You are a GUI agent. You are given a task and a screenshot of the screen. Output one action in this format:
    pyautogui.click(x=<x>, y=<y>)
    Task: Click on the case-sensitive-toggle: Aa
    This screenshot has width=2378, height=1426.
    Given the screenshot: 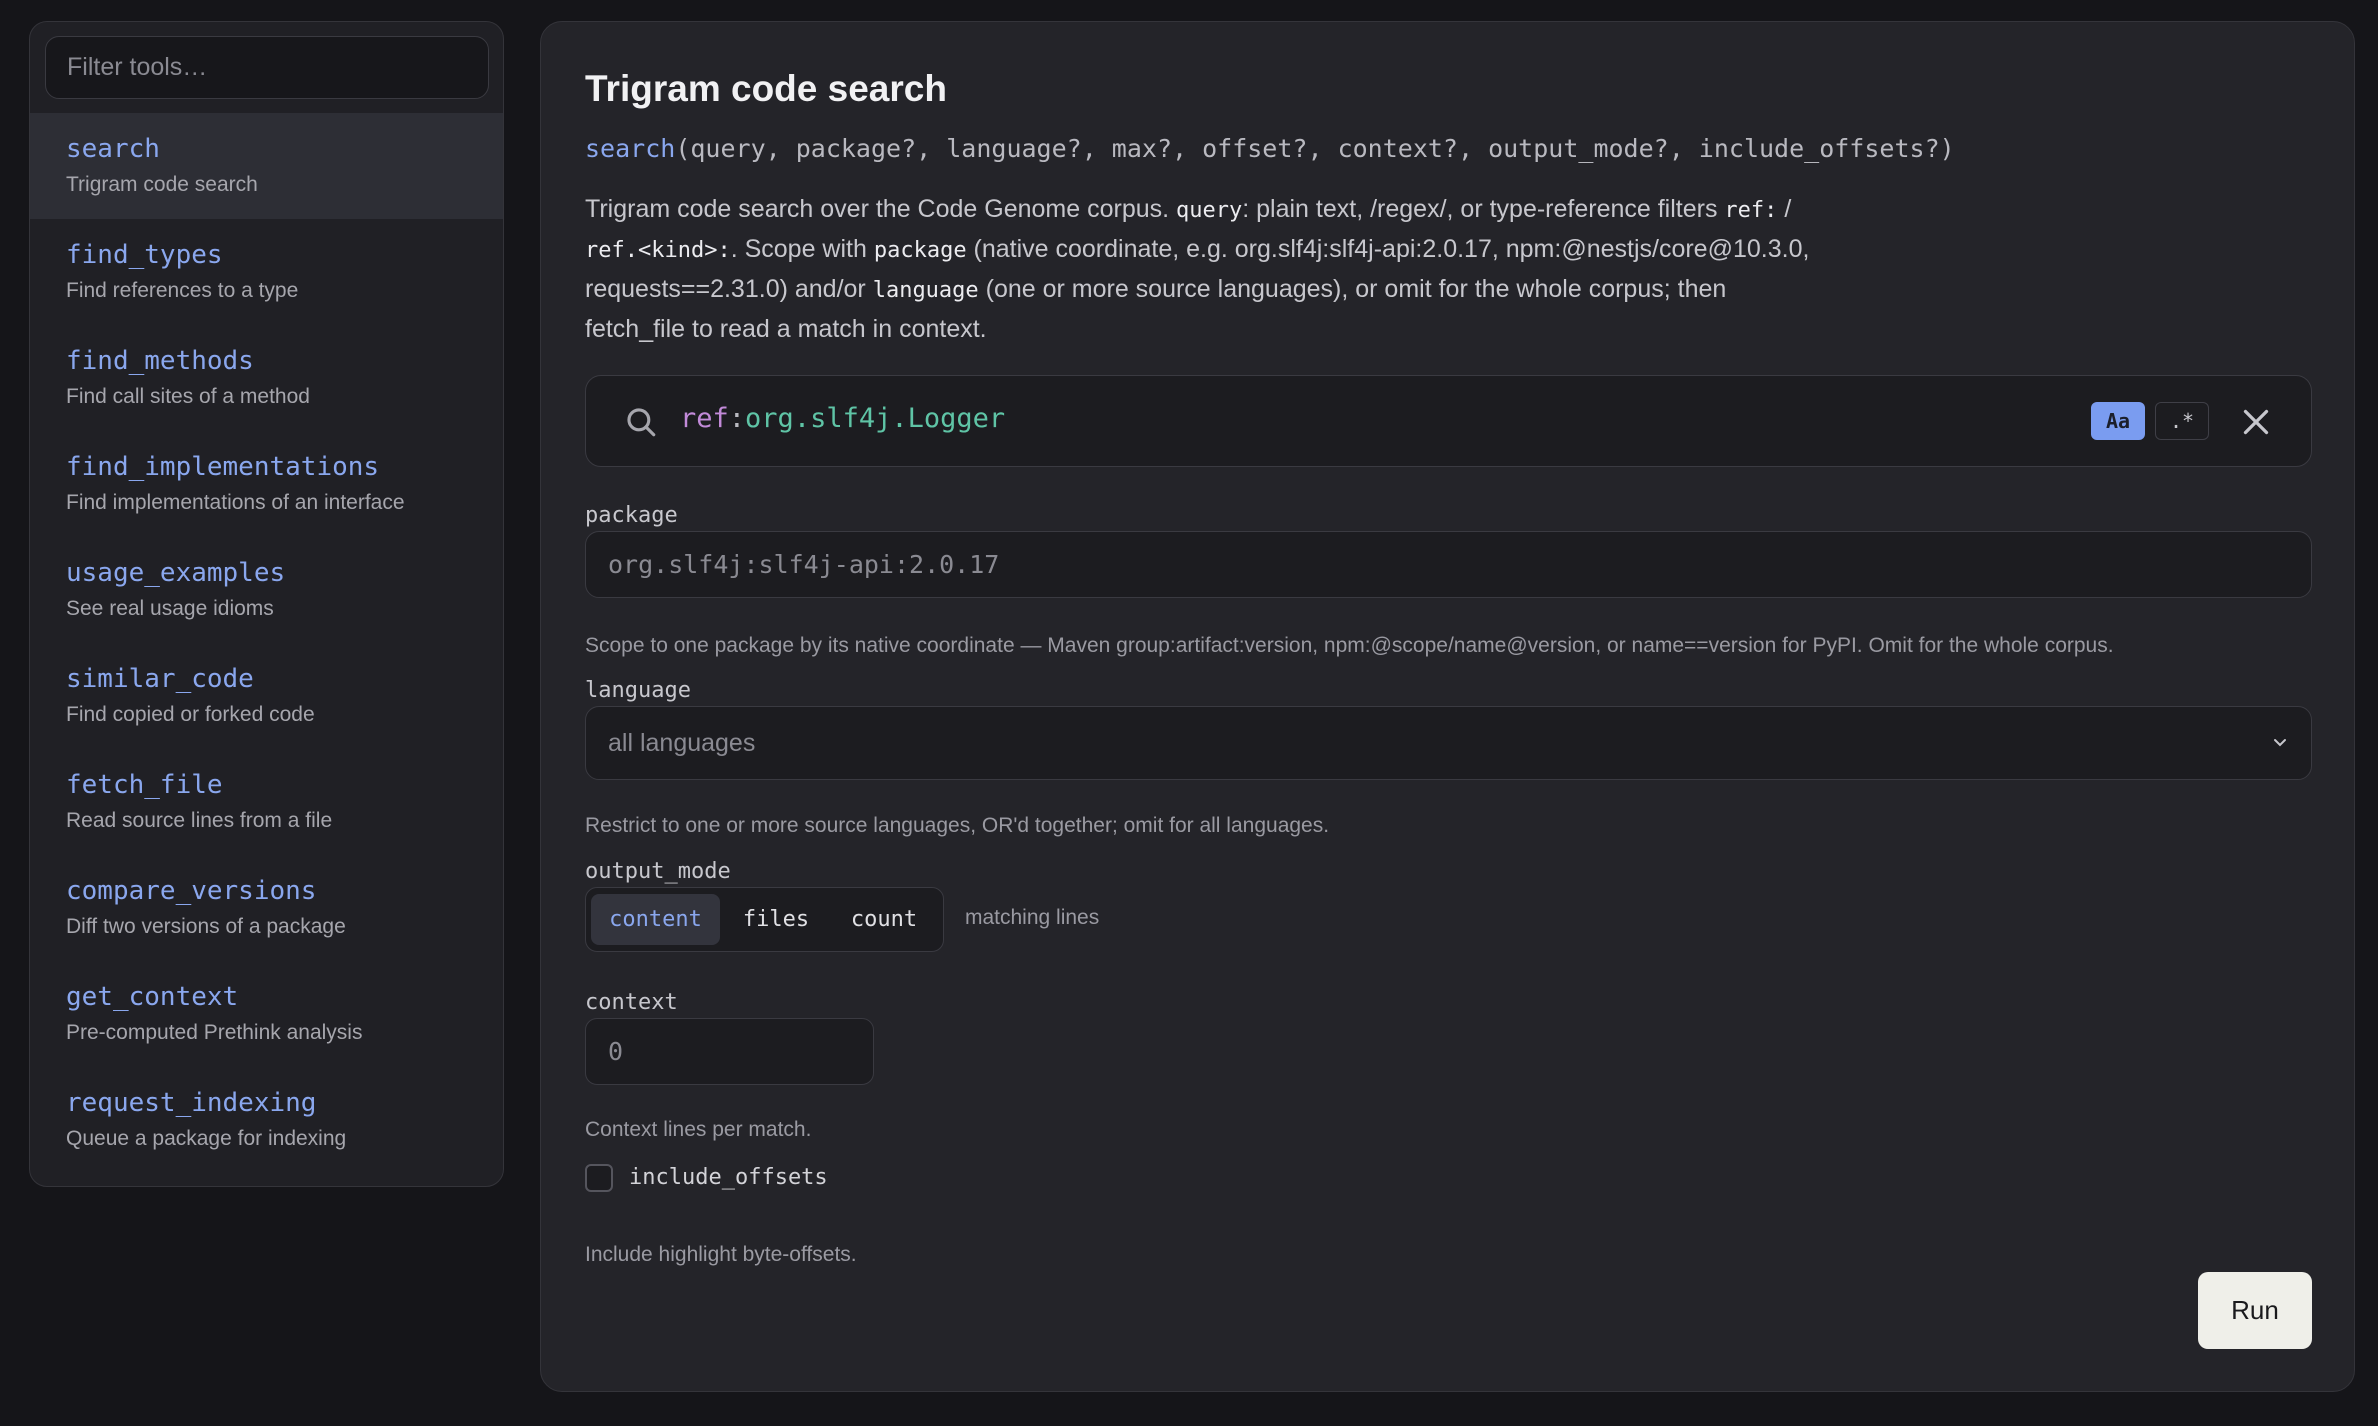 What is the action you would take?
    pyautogui.click(x=2118, y=421)
    